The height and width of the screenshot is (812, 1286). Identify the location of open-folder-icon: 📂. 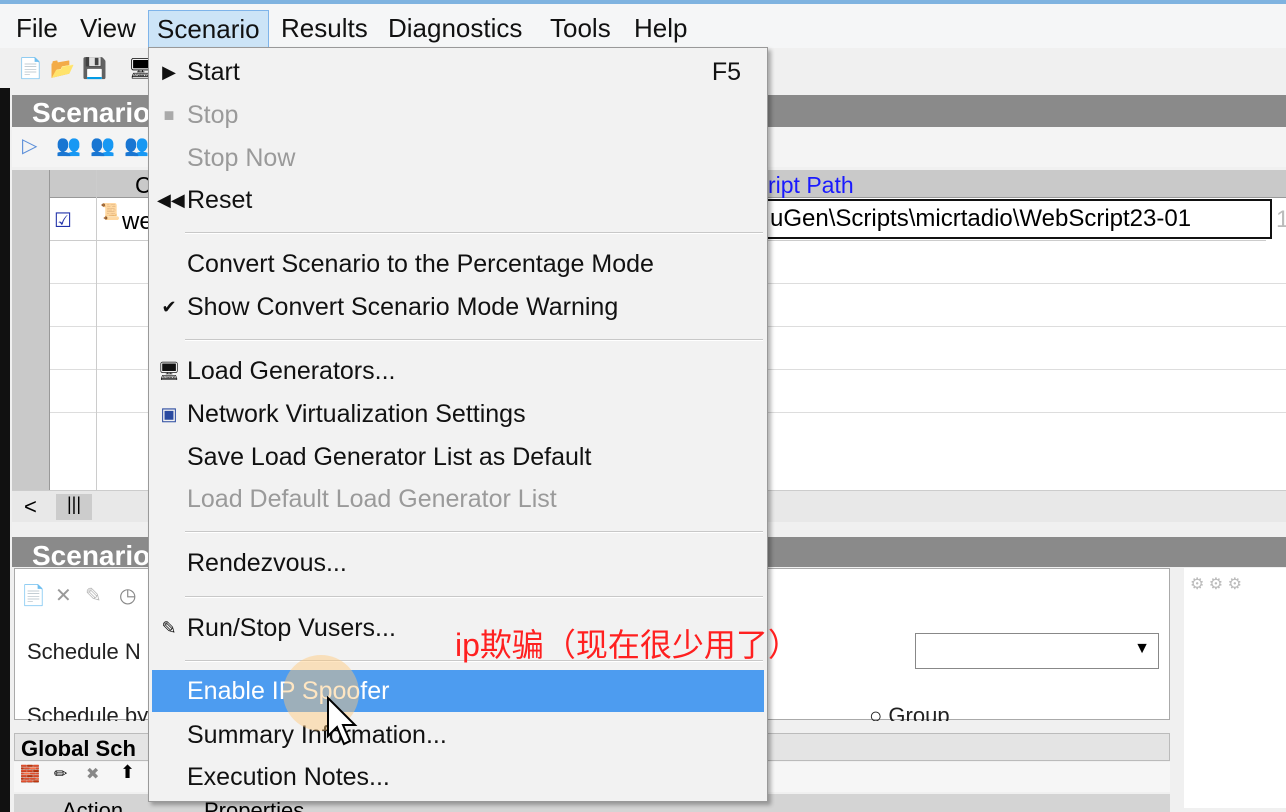
(62, 68).